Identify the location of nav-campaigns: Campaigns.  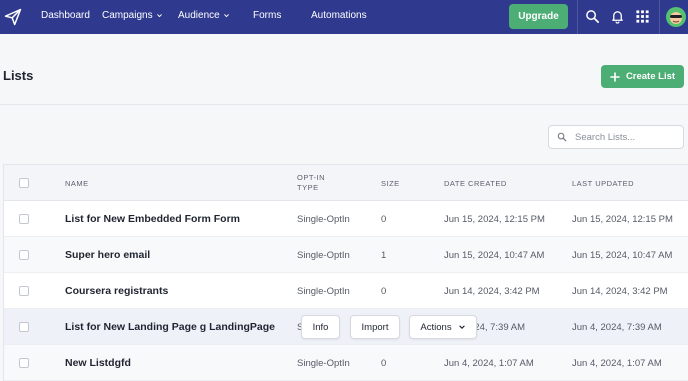
(132, 15).